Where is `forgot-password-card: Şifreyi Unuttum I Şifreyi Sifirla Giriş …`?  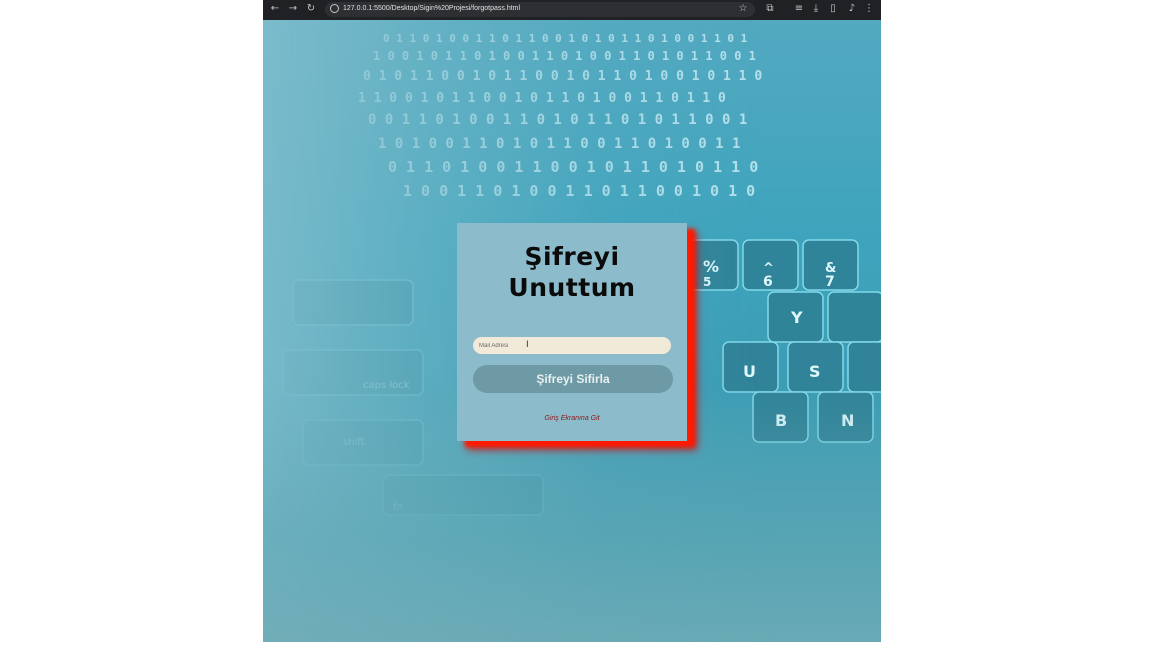
forgot-password-card: Şifreyi Unuttum I Şifreyi Sifirla Giriş … is located at coordinates (572, 332).